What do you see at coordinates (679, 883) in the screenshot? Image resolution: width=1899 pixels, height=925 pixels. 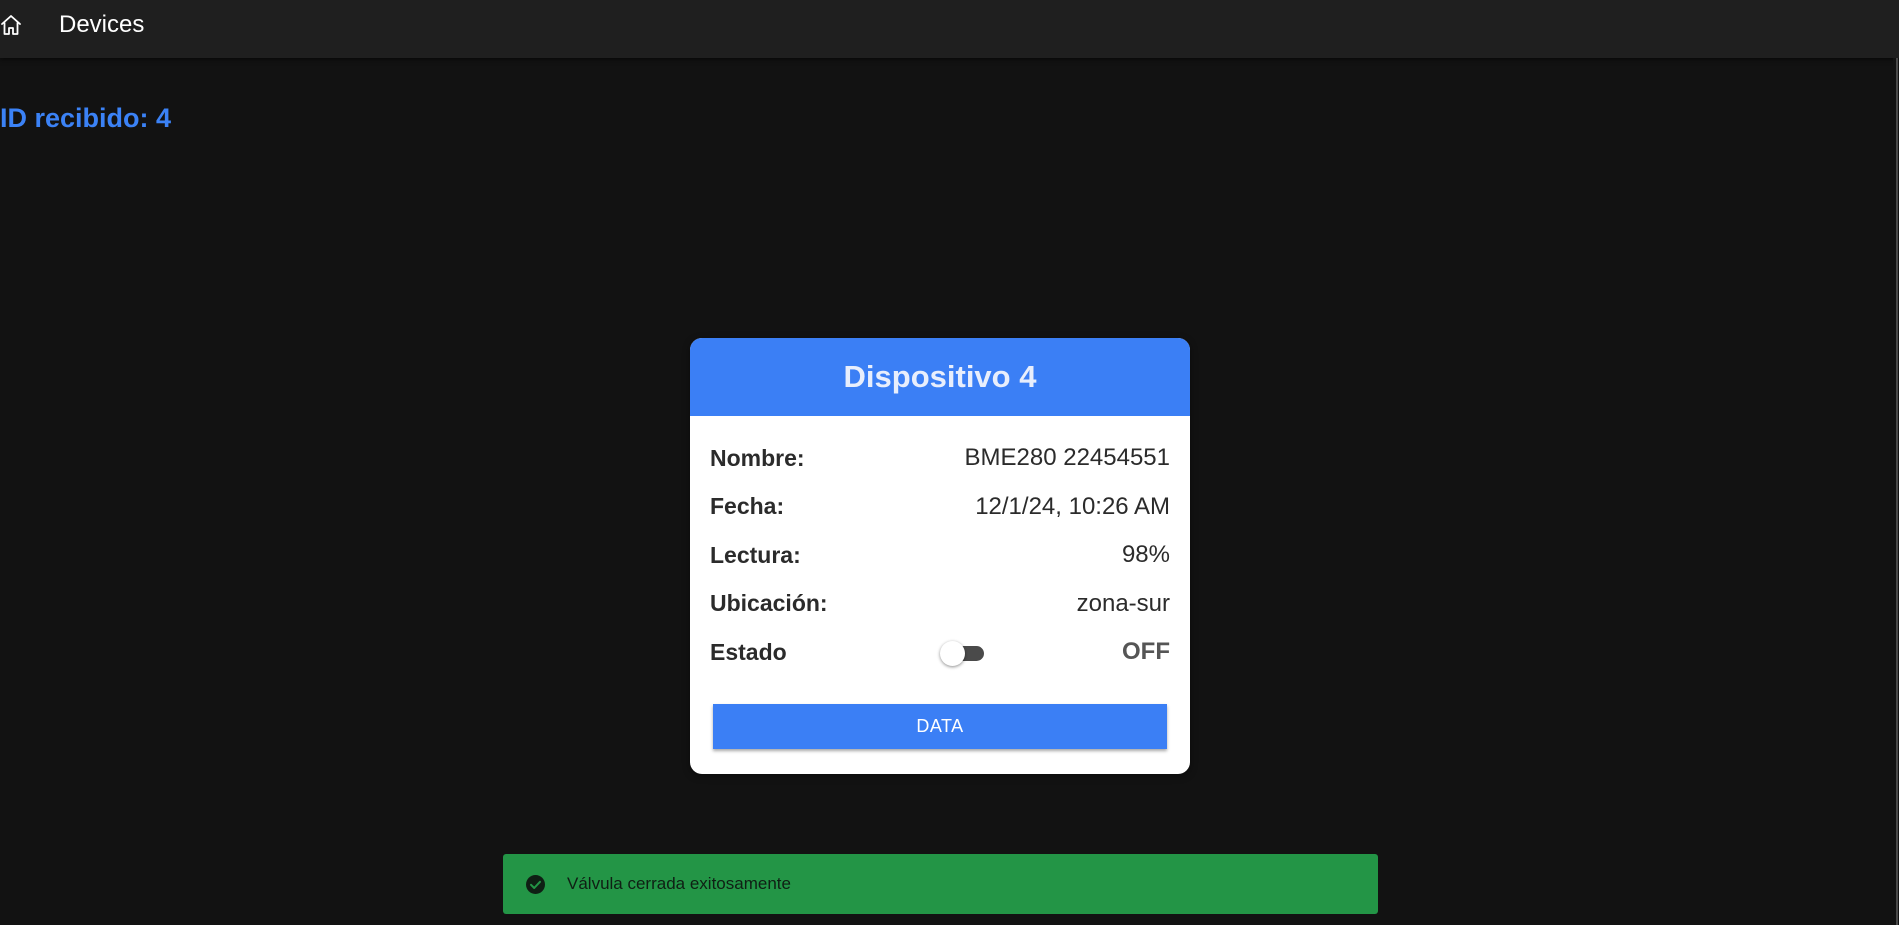 I see `snackbar-message: Válvula cerrada exitosamente` at bounding box center [679, 883].